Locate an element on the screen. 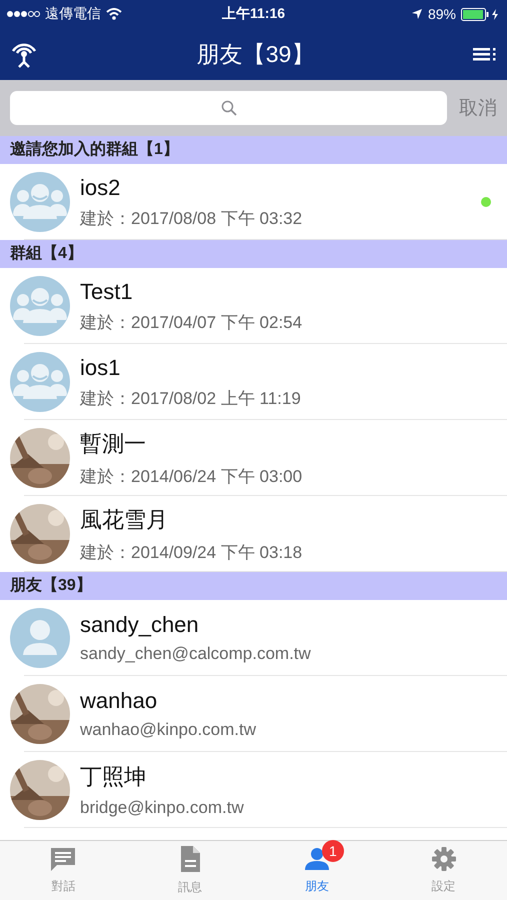 The image size is (507, 900). search-field is located at coordinates (228, 108).